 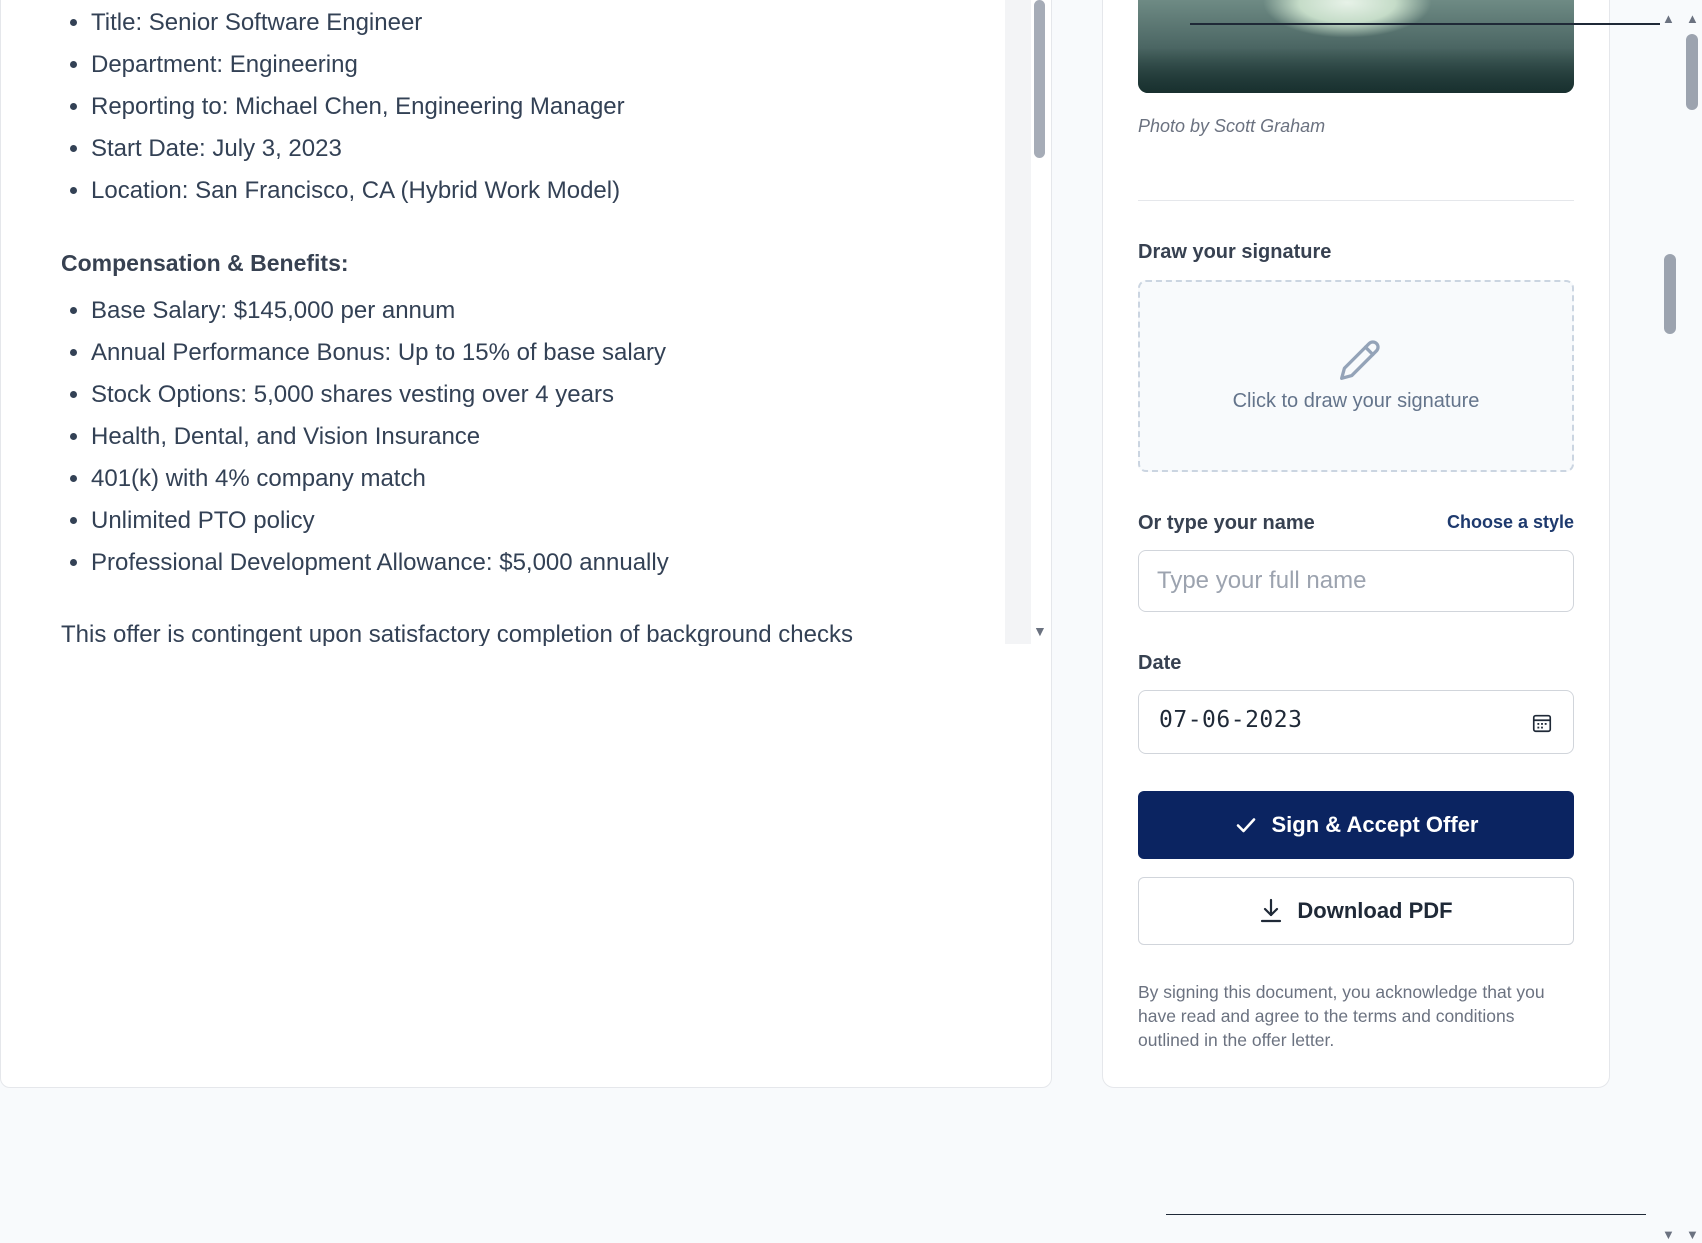 What do you see at coordinates (1375, 824) in the screenshot?
I see `sign-accept-label: Sign & Accept Offer` at bounding box center [1375, 824].